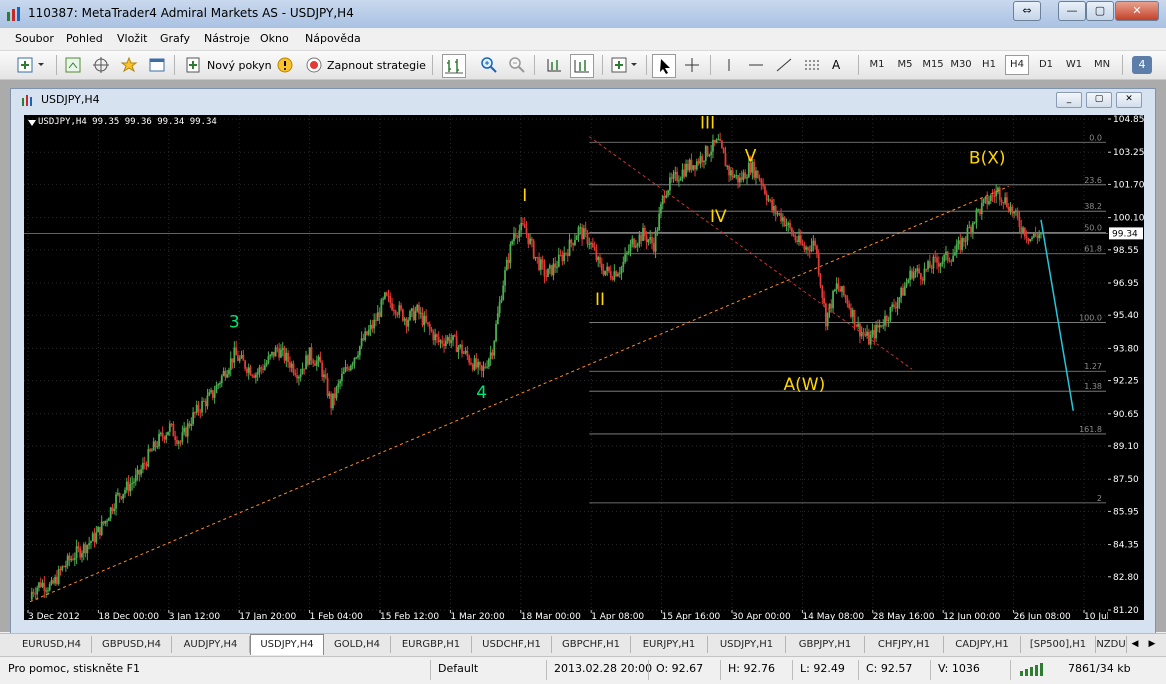 The image size is (1166, 684). Describe the element at coordinates (34, 38) in the screenshot. I see `menu-soubor: Soubor` at that location.